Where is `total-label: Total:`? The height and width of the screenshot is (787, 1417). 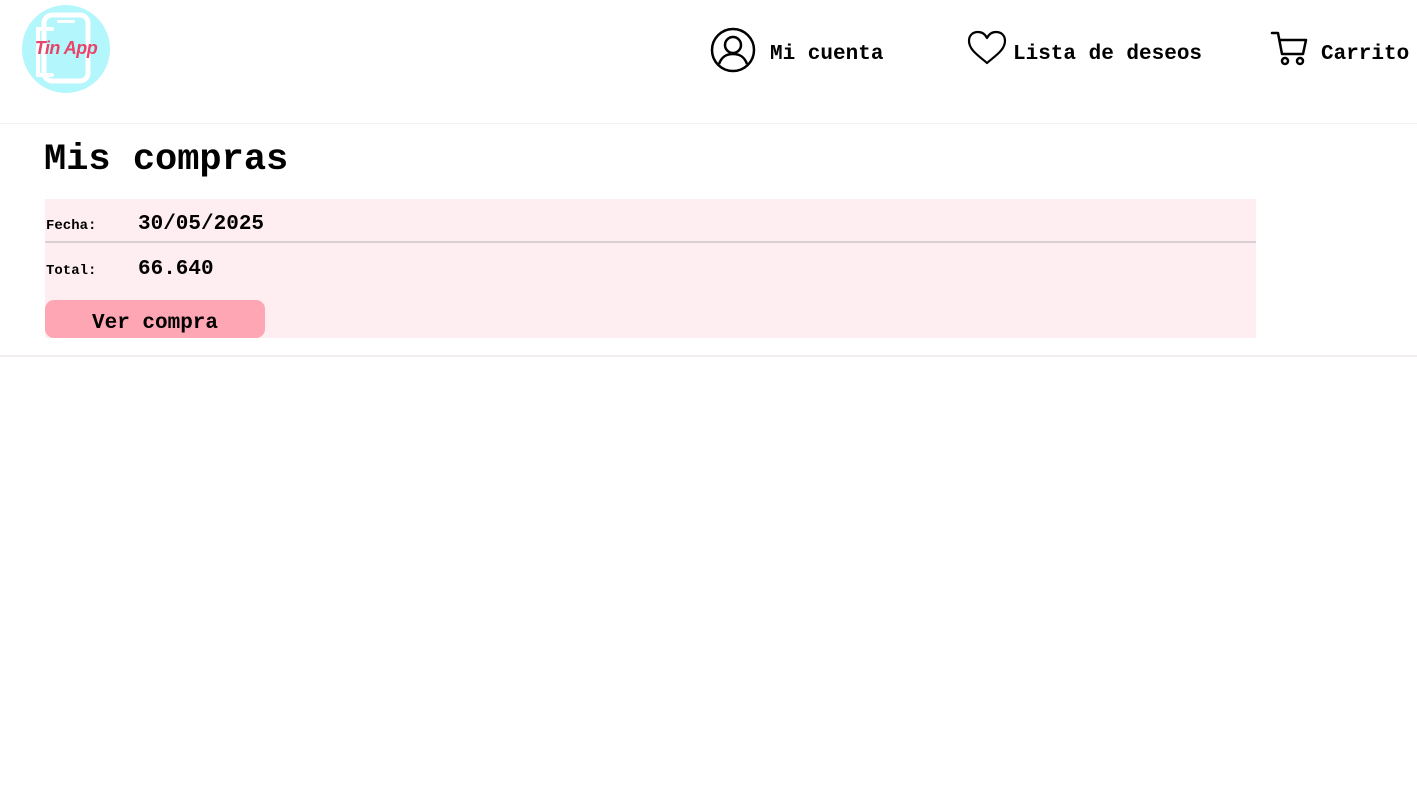 total-label: Total: is located at coordinates (71, 271).